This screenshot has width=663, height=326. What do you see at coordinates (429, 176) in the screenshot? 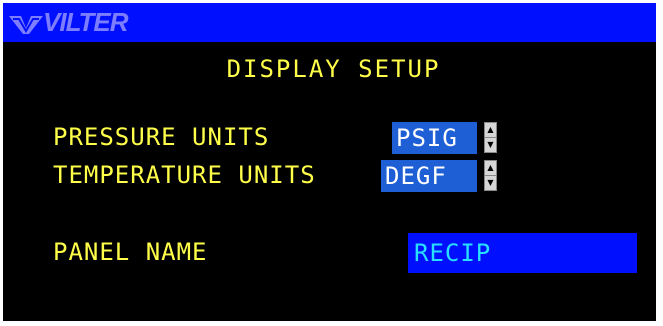
I see `temperature-units-field: DEGF` at bounding box center [429, 176].